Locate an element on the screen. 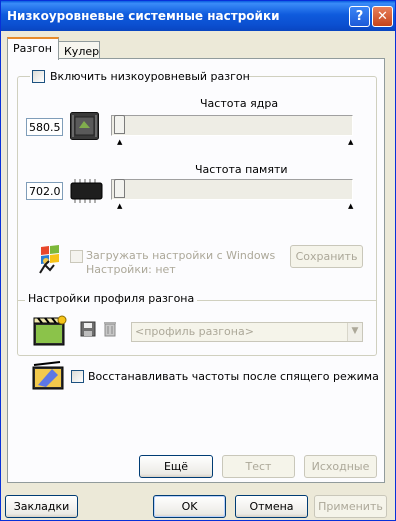 The height and width of the screenshot is (521, 396). windows-startup-icon is located at coordinates (50, 260).